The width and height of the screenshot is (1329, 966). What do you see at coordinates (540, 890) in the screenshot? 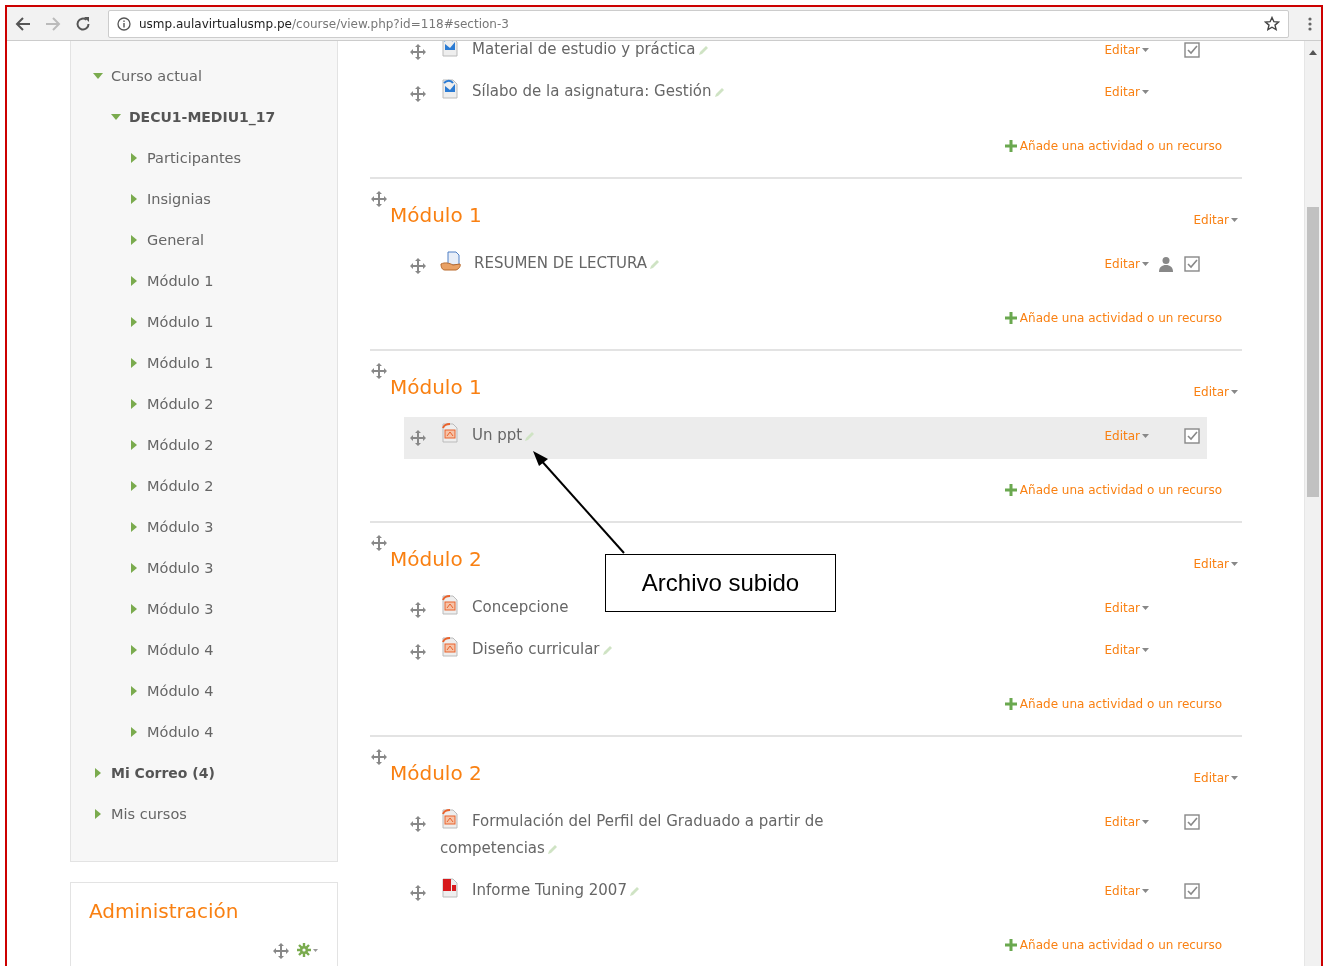
I see `activity-link: Informe Tuning 2007` at bounding box center [540, 890].